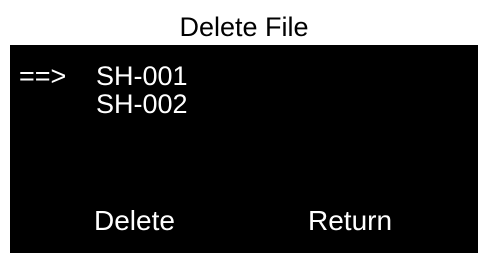 The width and height of the screenshot is (488, 263). What do you see at coordinates (134, 221) in the screenshot?
I see `delete-button: Delete` at bounding box center [134, 221].